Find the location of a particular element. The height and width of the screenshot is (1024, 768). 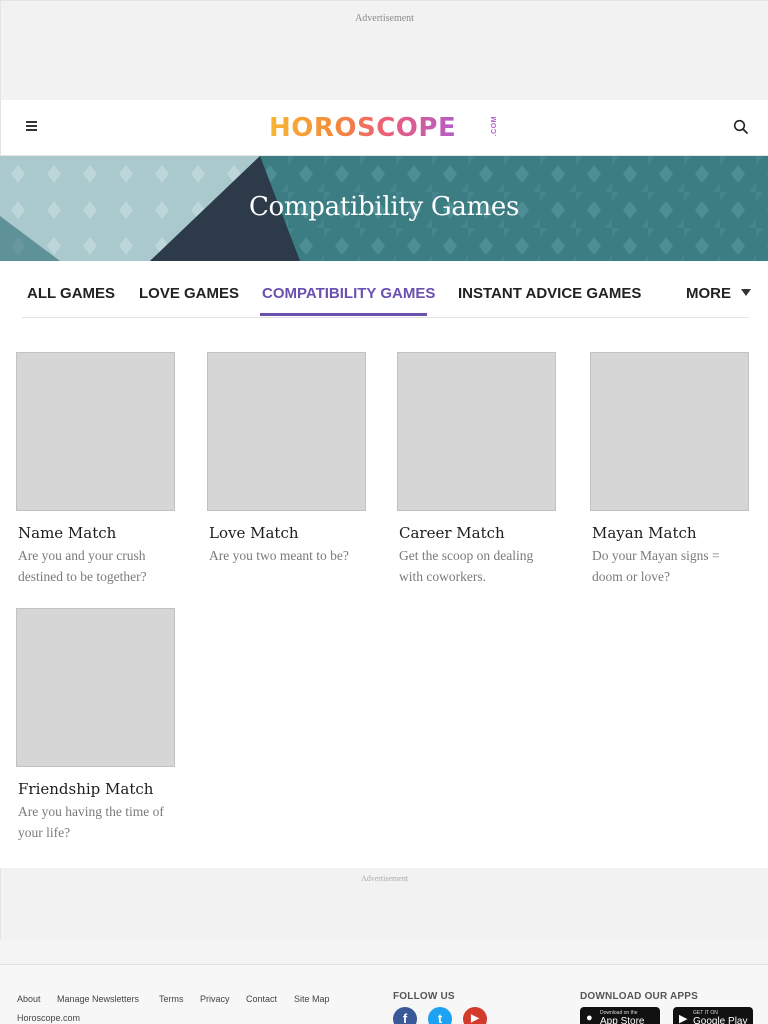

logo-suffix: .COM is located at coordinates (494, 126).